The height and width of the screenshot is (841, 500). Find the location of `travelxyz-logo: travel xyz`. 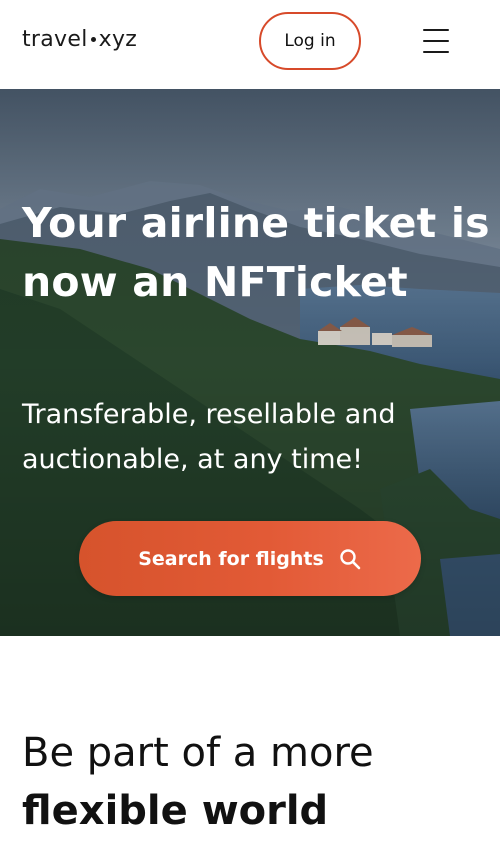

travelxyz-logo: travel xyz is located at coordinates (79, 40).